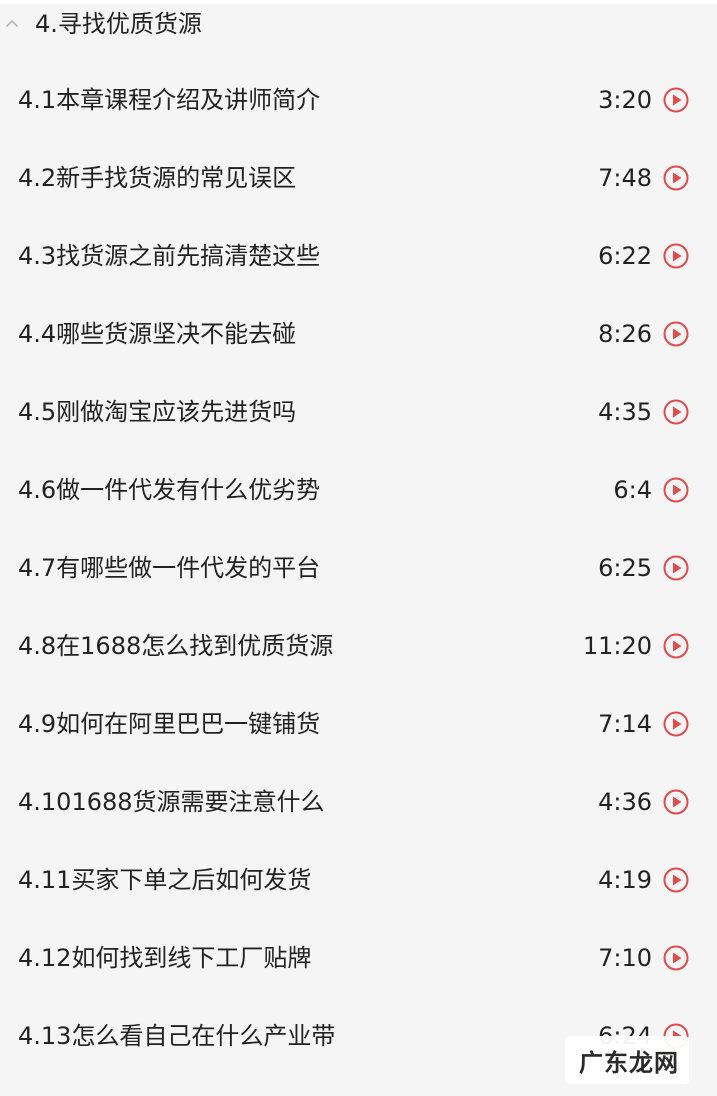 Image resolution: width=717 pixels, height=1096 pixels. What do you see at coordinates (625, 256) in the screenshot?
I see `lesson-duration: 6:22` at bounding box center [625, 256].